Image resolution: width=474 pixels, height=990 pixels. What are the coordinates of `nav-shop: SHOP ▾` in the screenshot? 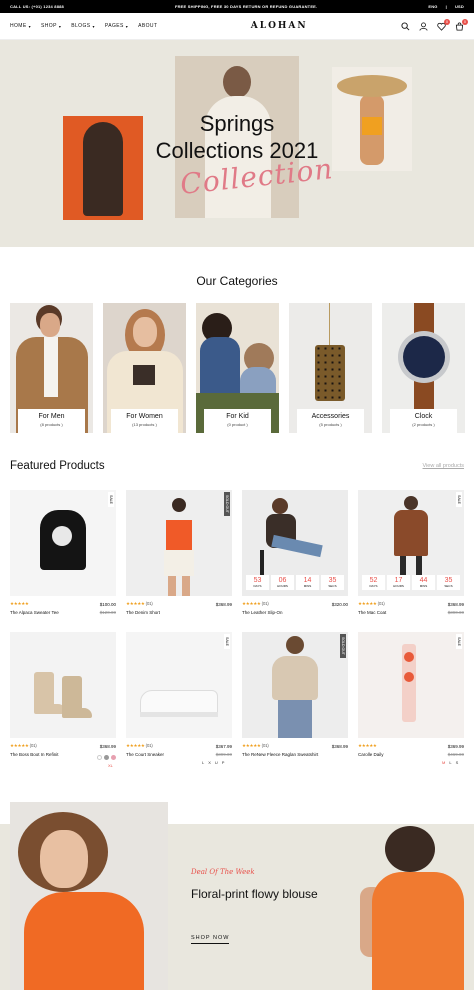 It's located at (51, 26).